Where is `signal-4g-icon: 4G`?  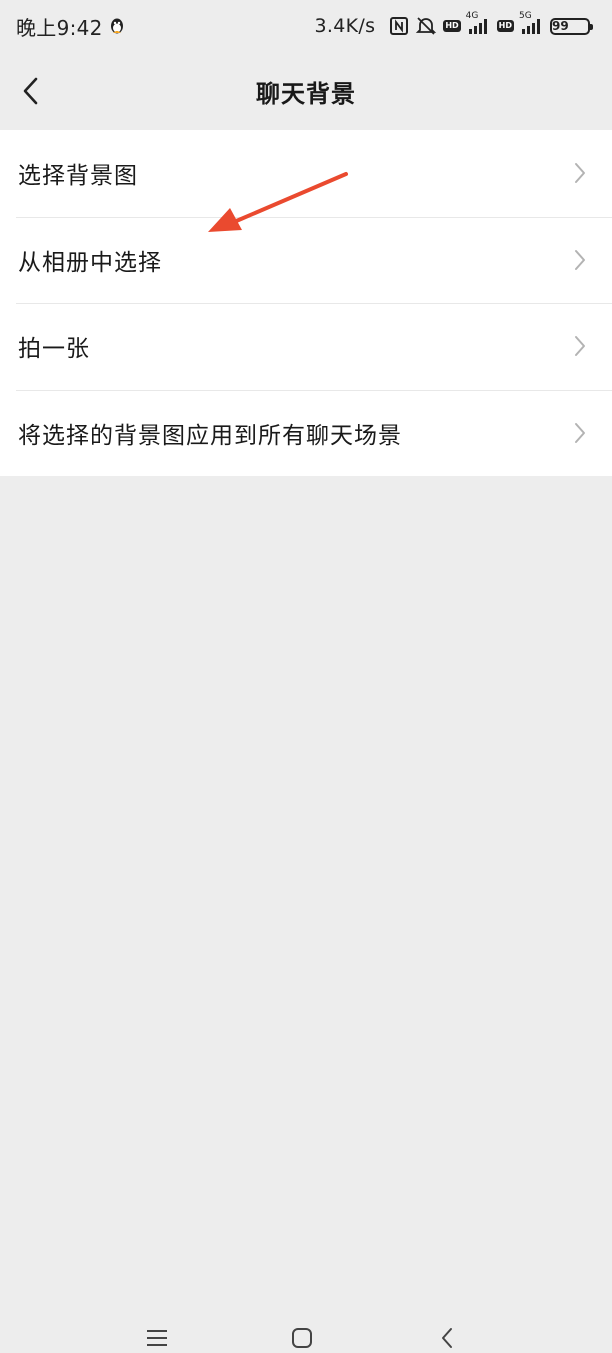 signal-4g-icon: 4G is located at coordinates (478, 23).